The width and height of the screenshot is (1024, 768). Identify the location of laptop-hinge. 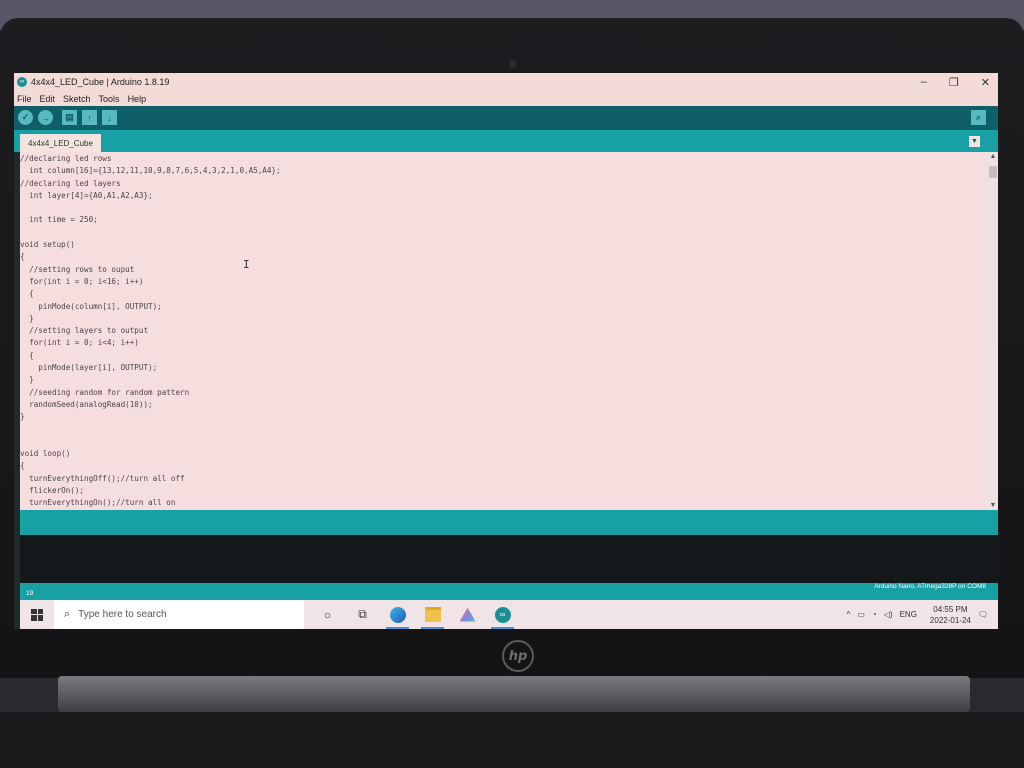
(514, 694).